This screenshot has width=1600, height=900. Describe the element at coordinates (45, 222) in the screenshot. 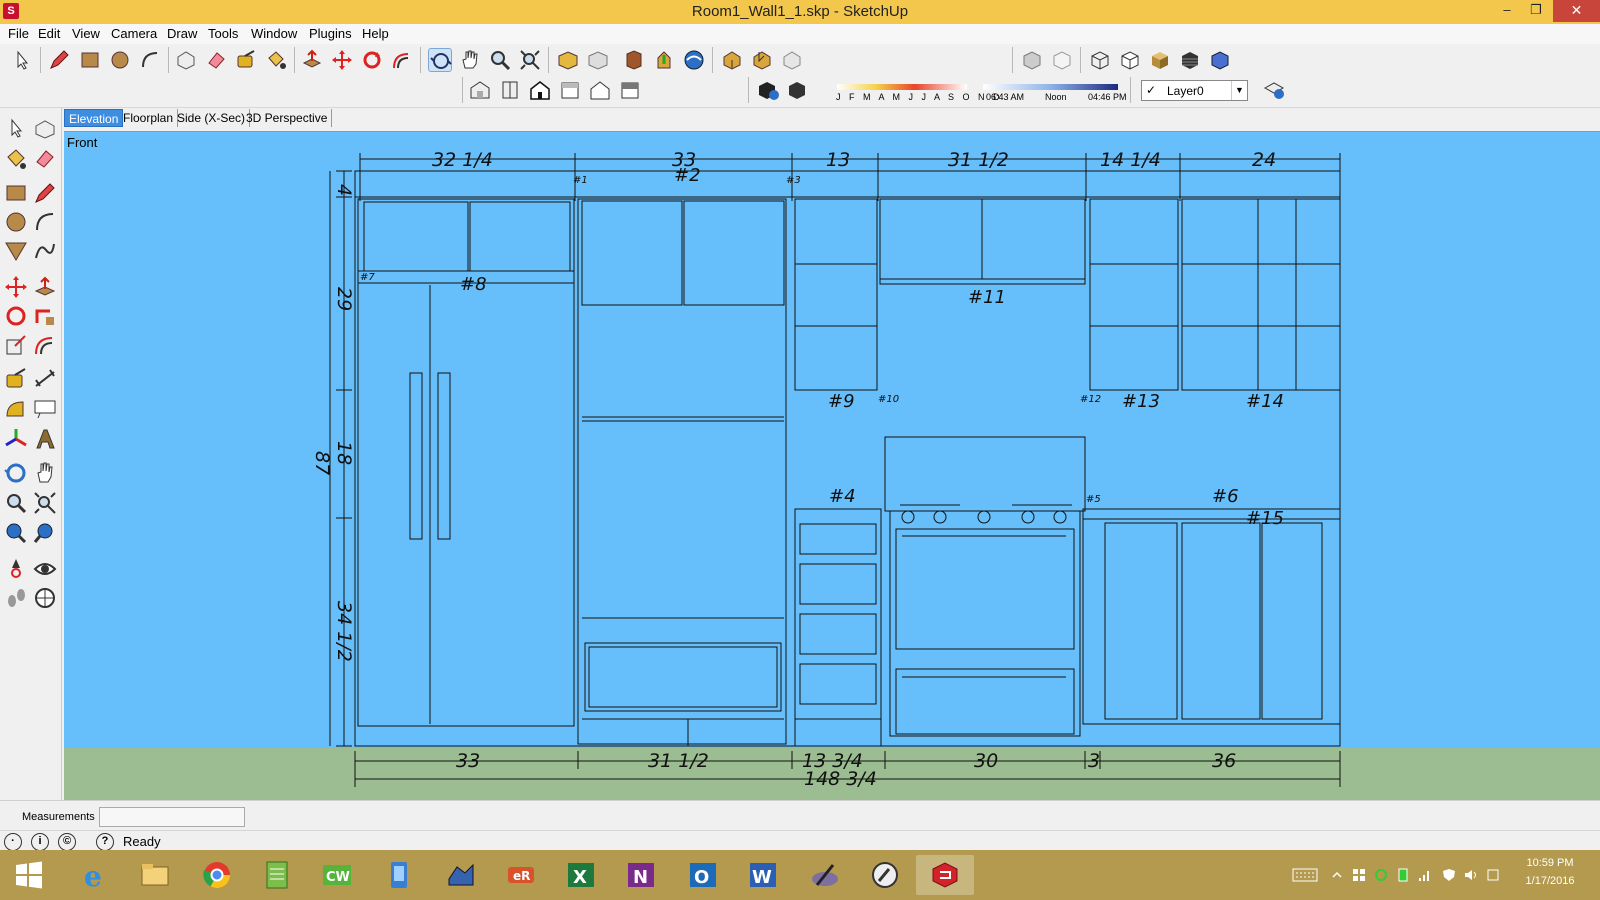

I see `arc-tool-icon` at that location.